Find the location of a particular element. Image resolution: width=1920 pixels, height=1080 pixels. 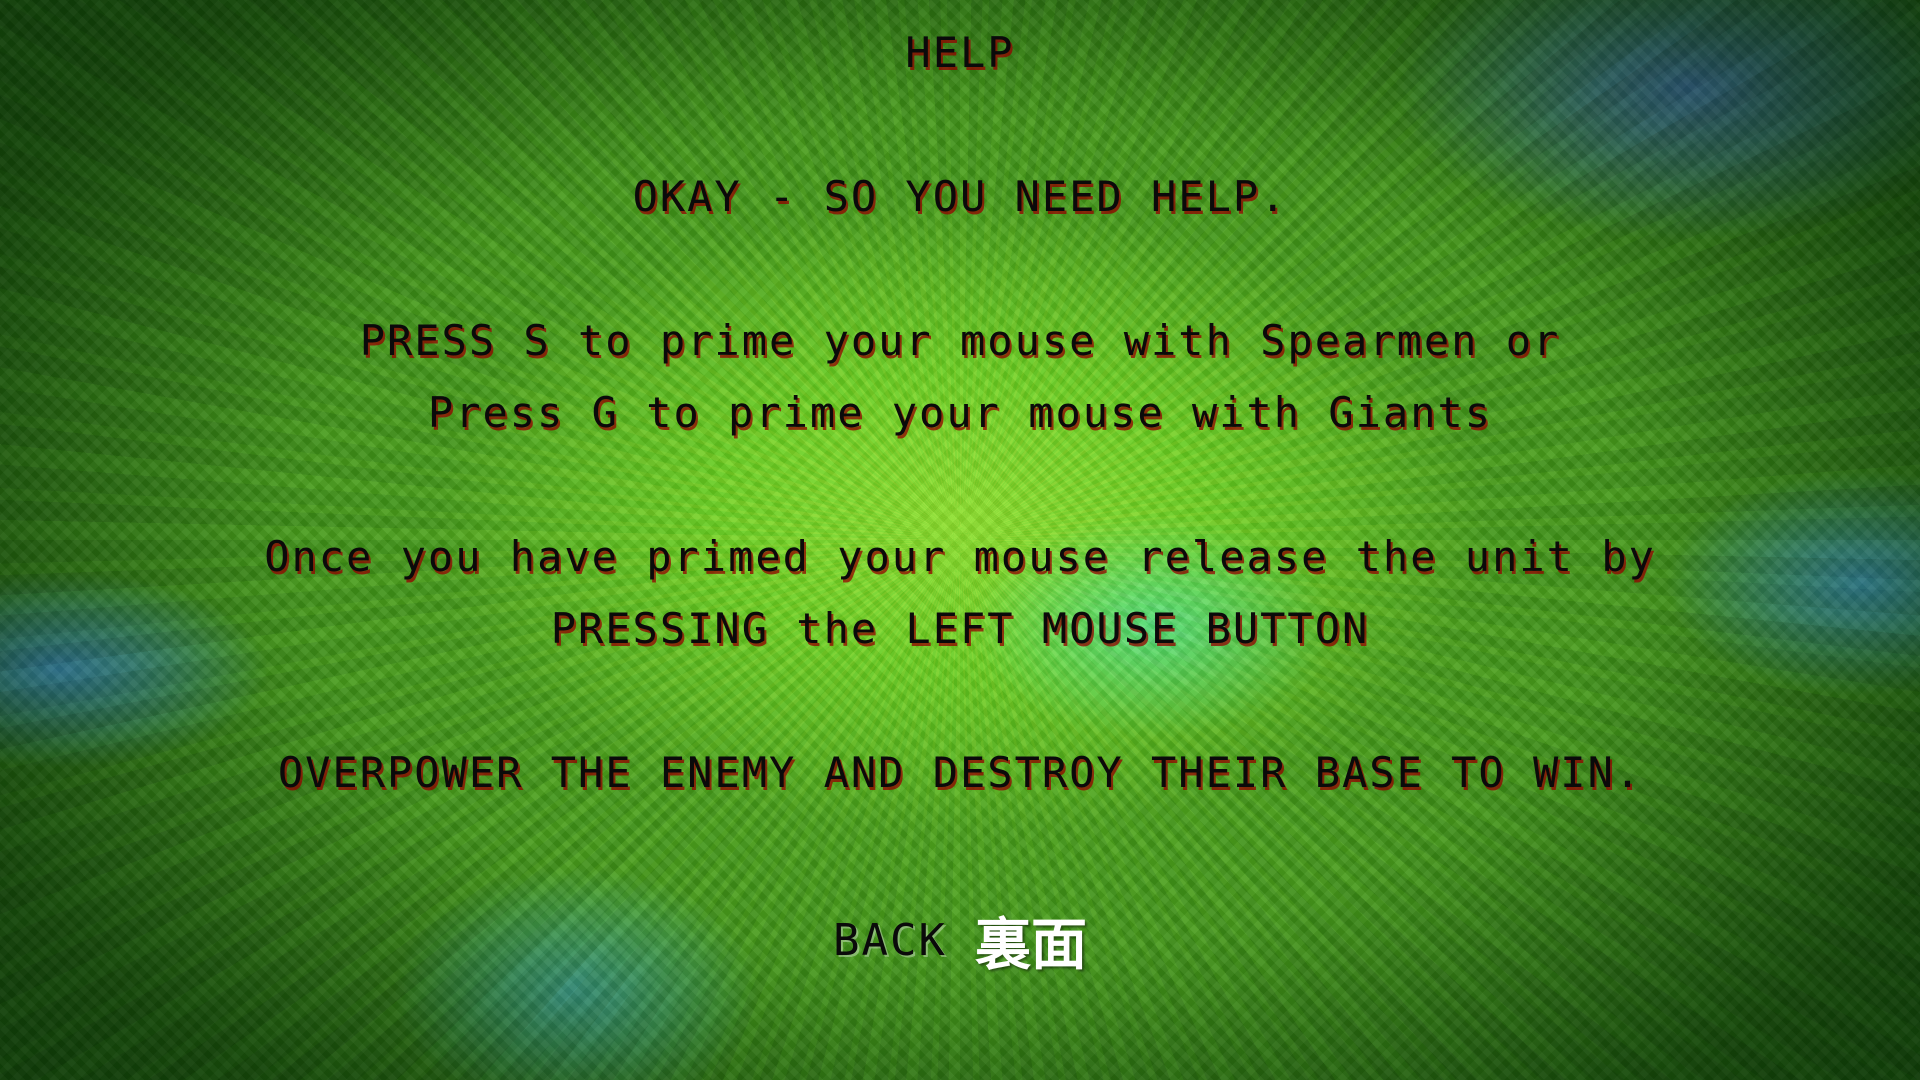

help-giants-instruction: Press G to prime your mouse with Giants is located at coordinates (960, 412).